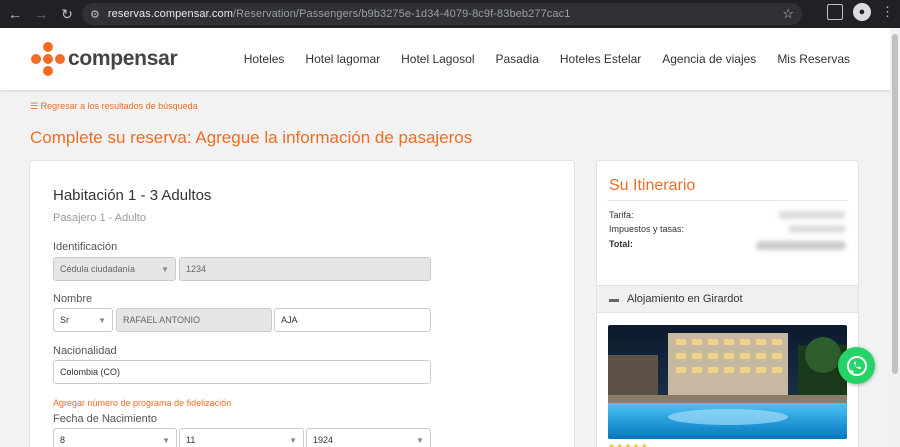 This screenshot has width=900, height=447. Describe the element at coordinates (170, 14) in the screenshot. I see `url-host: reservas.compensar.com` at that location.